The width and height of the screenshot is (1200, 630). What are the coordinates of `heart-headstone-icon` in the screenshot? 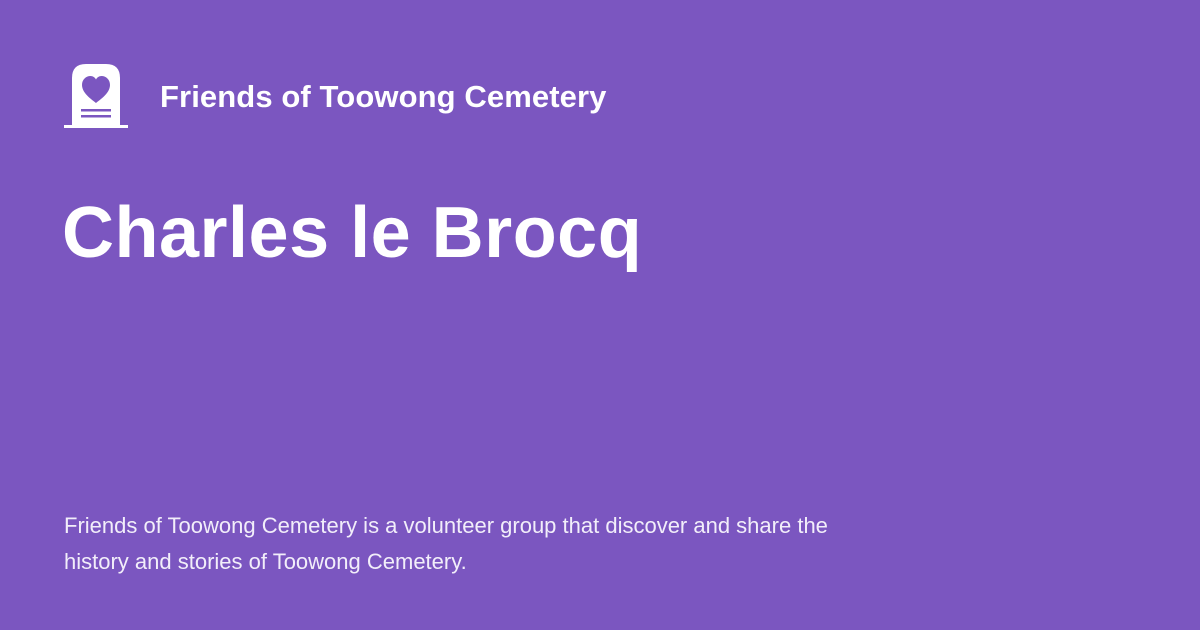 It's located at (96, 96).